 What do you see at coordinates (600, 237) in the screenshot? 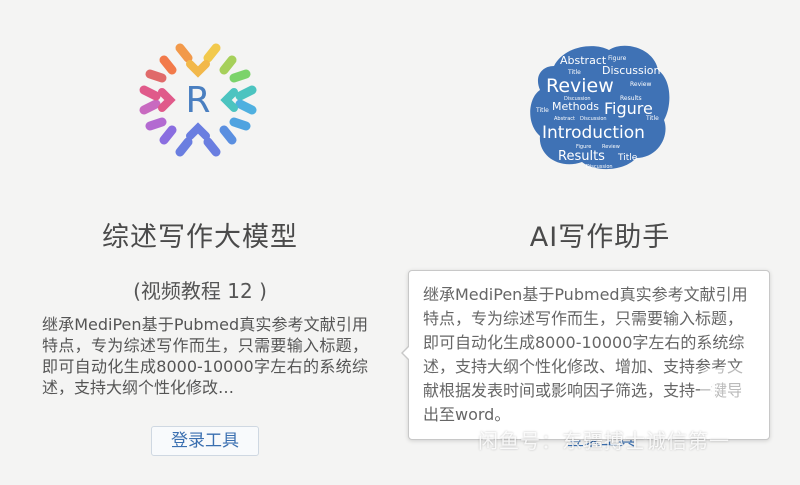
I see `card-title: AI写作助手` at bounding box center [600, 237].